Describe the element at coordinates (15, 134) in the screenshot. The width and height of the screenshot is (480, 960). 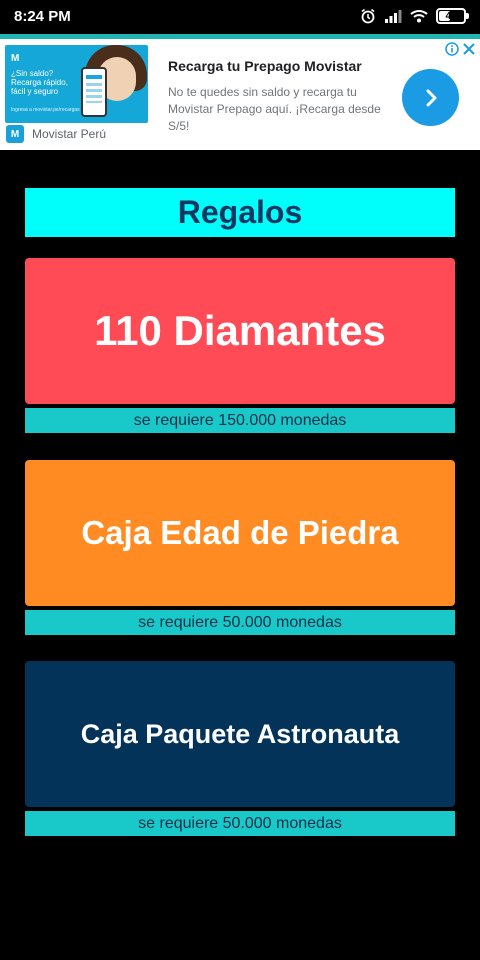
I see `advertiser-logo: M` at that location.